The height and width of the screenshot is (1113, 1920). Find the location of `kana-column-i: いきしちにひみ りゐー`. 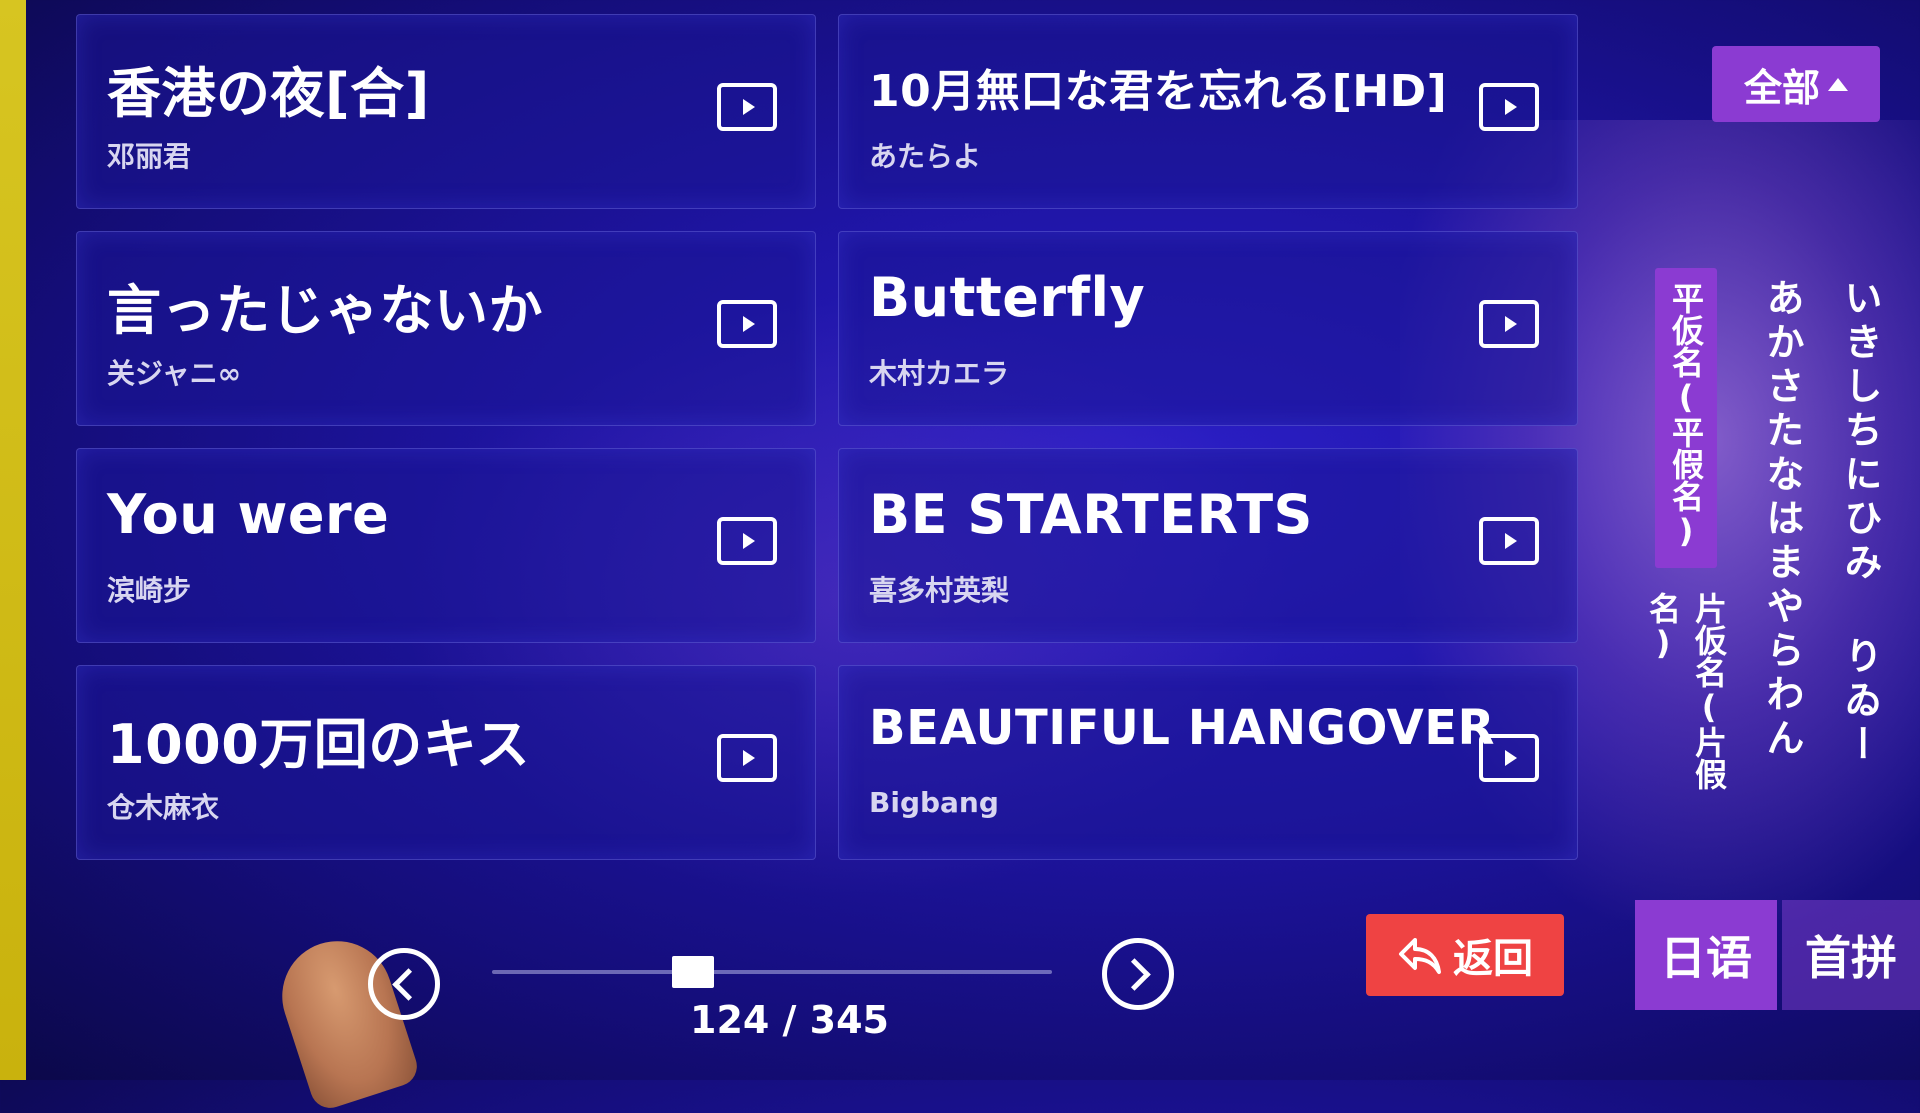

kana-column-i: いきしちにひみ りゐー is located at coordinates (1860, 523).